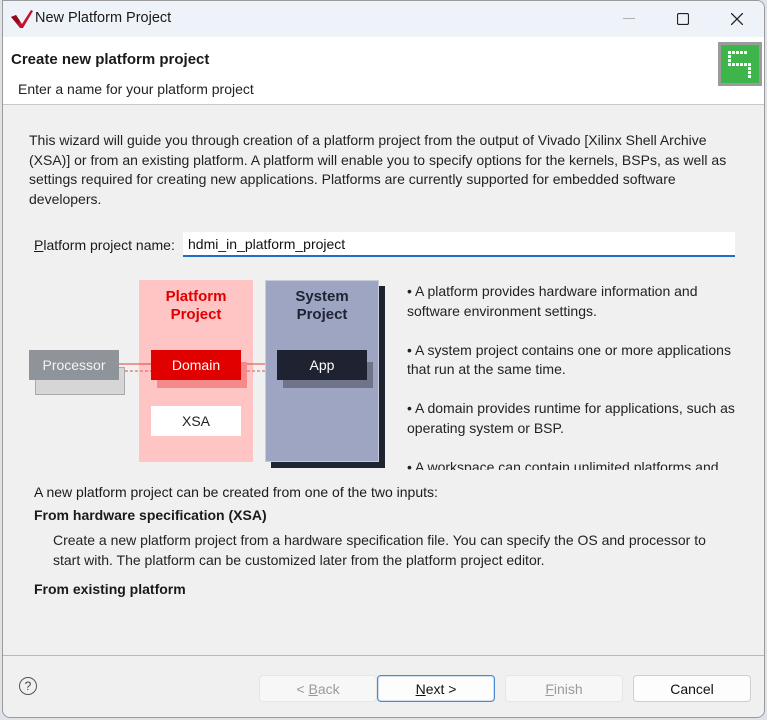 This screenshot has height=720, width=767. What do you see at coordinates (564, 688) in the screenshot?
I see `finish-button: Finish` at bounding box center [564, 688].